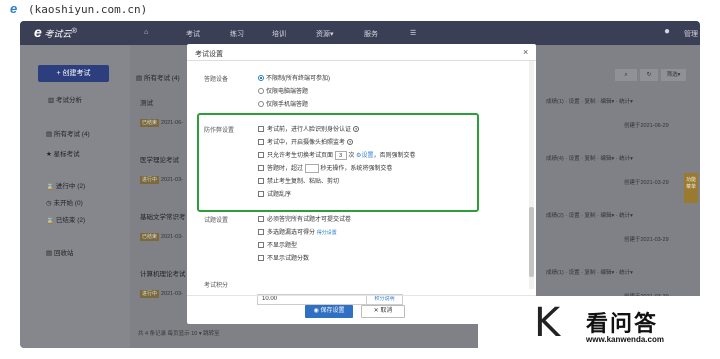 The image size is (720, 359). Describe the element at coordinates (64, 202) in the screenshot. I see `sidebar-item-notstarted: ◷ 未开始 (0)` at that location.